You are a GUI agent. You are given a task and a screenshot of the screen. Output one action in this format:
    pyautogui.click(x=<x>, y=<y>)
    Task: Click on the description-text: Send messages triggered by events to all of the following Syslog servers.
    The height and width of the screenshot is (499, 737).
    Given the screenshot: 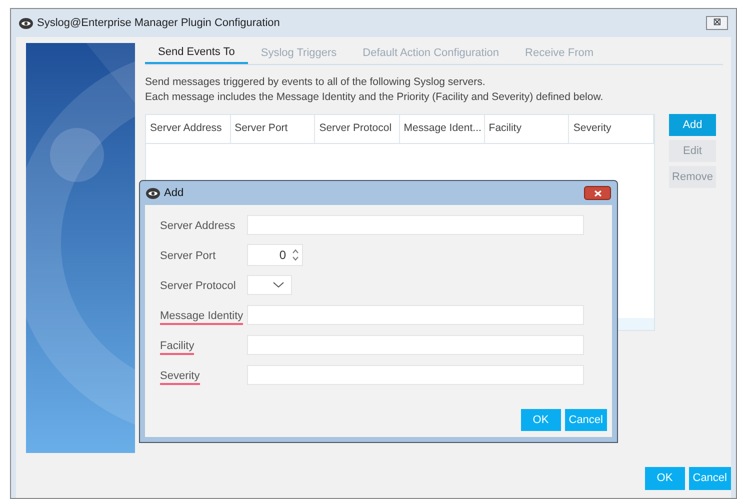 What is the action you would take?
    pyautogui.click(x=315, y=82)
    